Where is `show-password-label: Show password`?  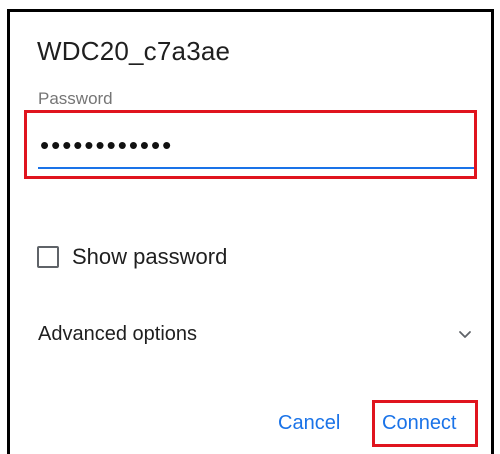
show-password-label: Show password is located at coordinates (149, 257).